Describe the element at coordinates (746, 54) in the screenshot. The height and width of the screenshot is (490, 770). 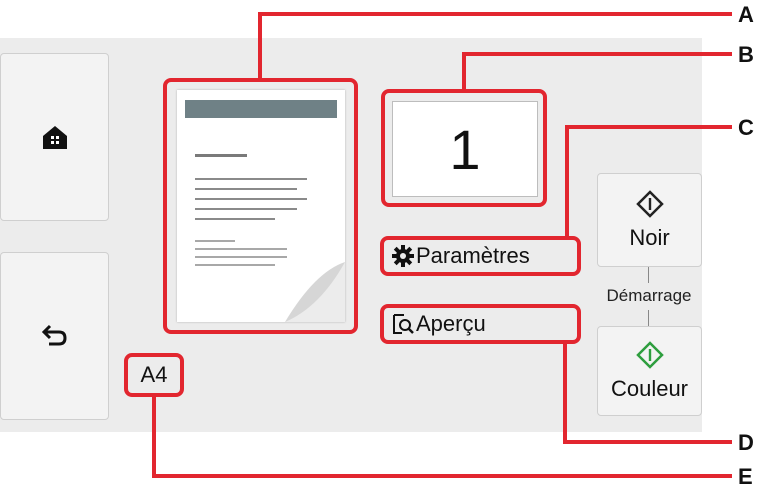
I see `callout-b: B` at that location.